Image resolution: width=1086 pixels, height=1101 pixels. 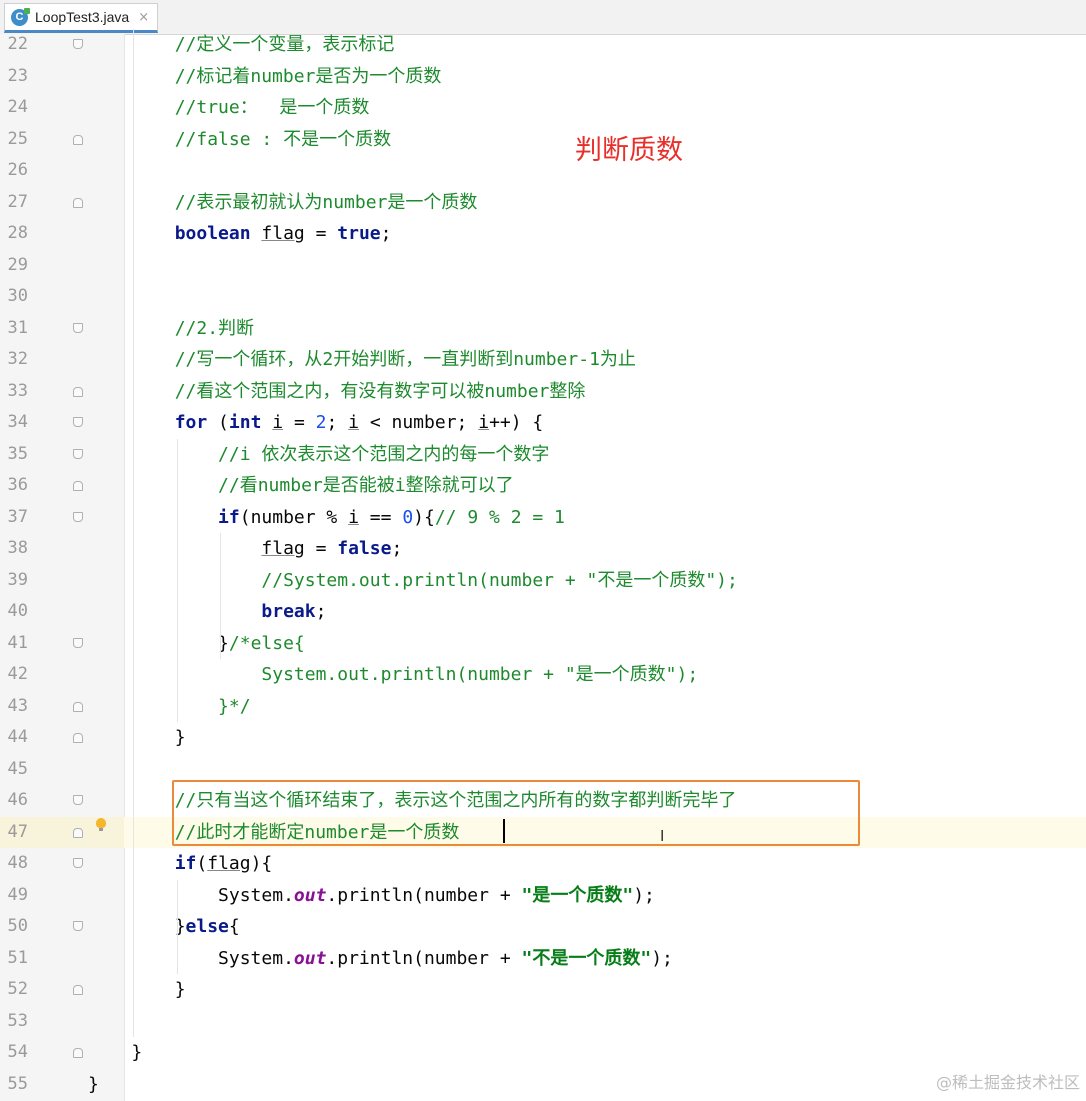 What do you see at coordinates (14, 328) in the screenshot?
I see `line-number: 31` at bounding box center [14, 328].